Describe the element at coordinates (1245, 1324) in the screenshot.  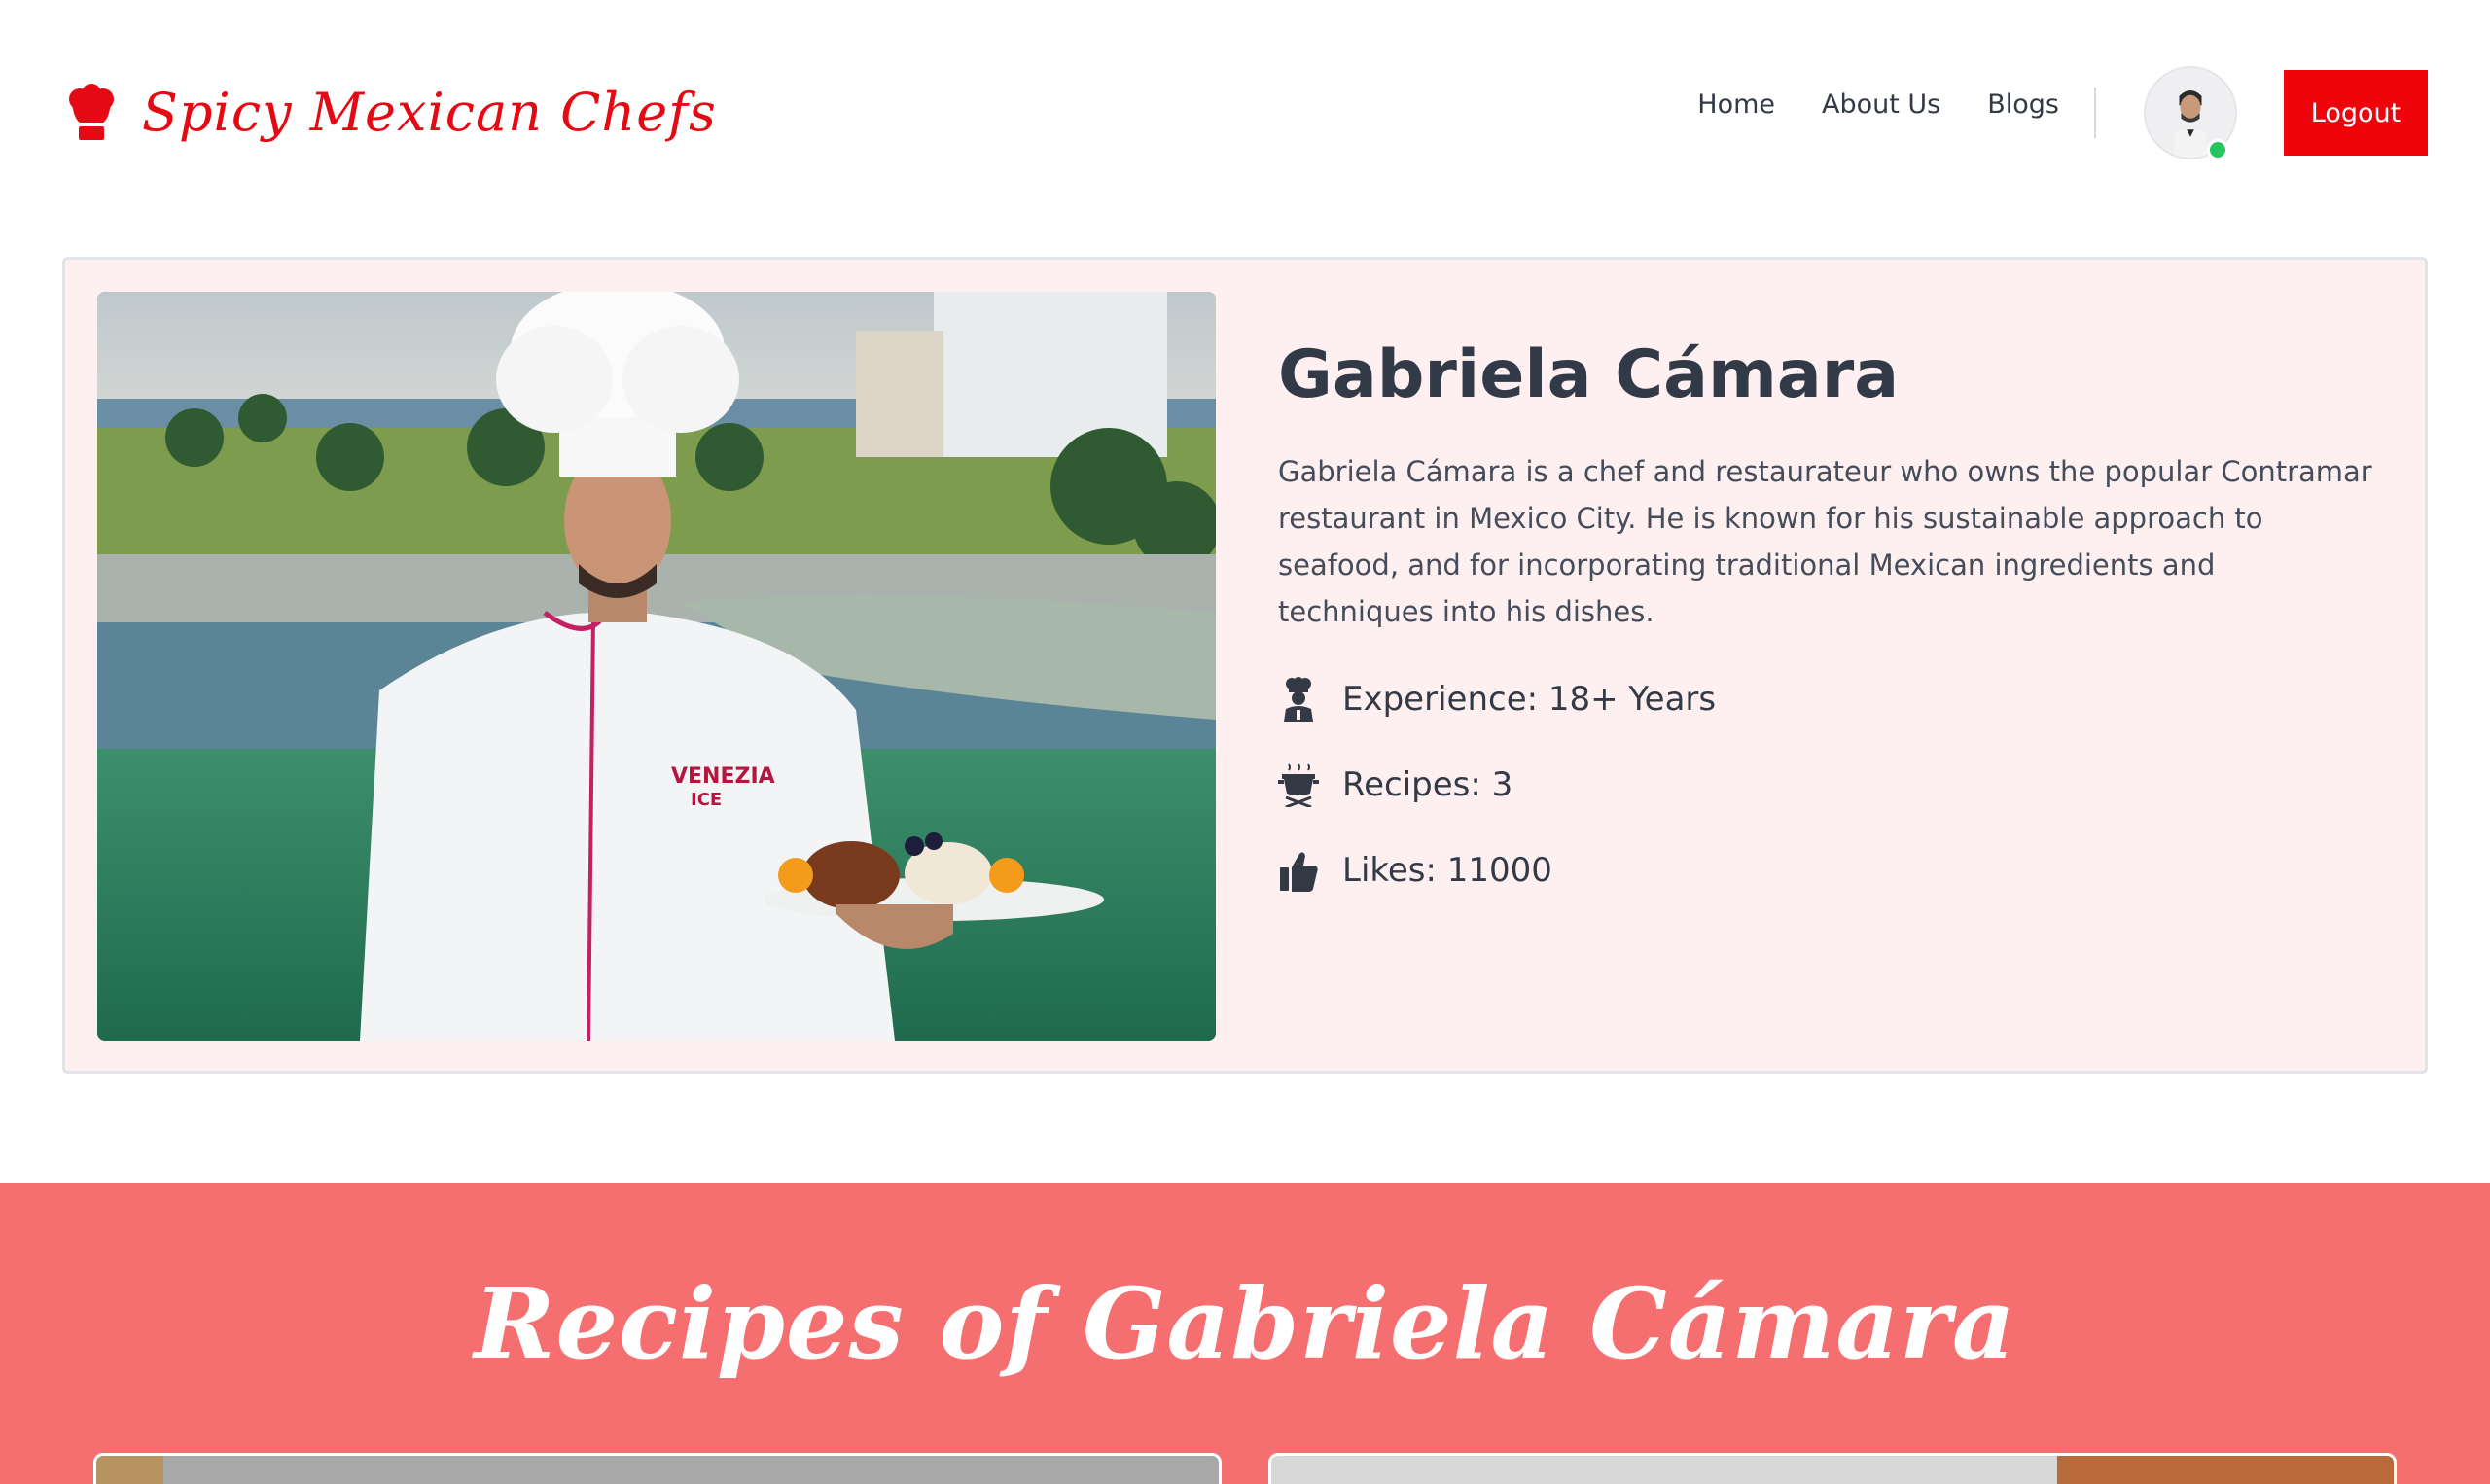
I see `recipes-section-title: Recipes of Gabriela Cámara` at that location.